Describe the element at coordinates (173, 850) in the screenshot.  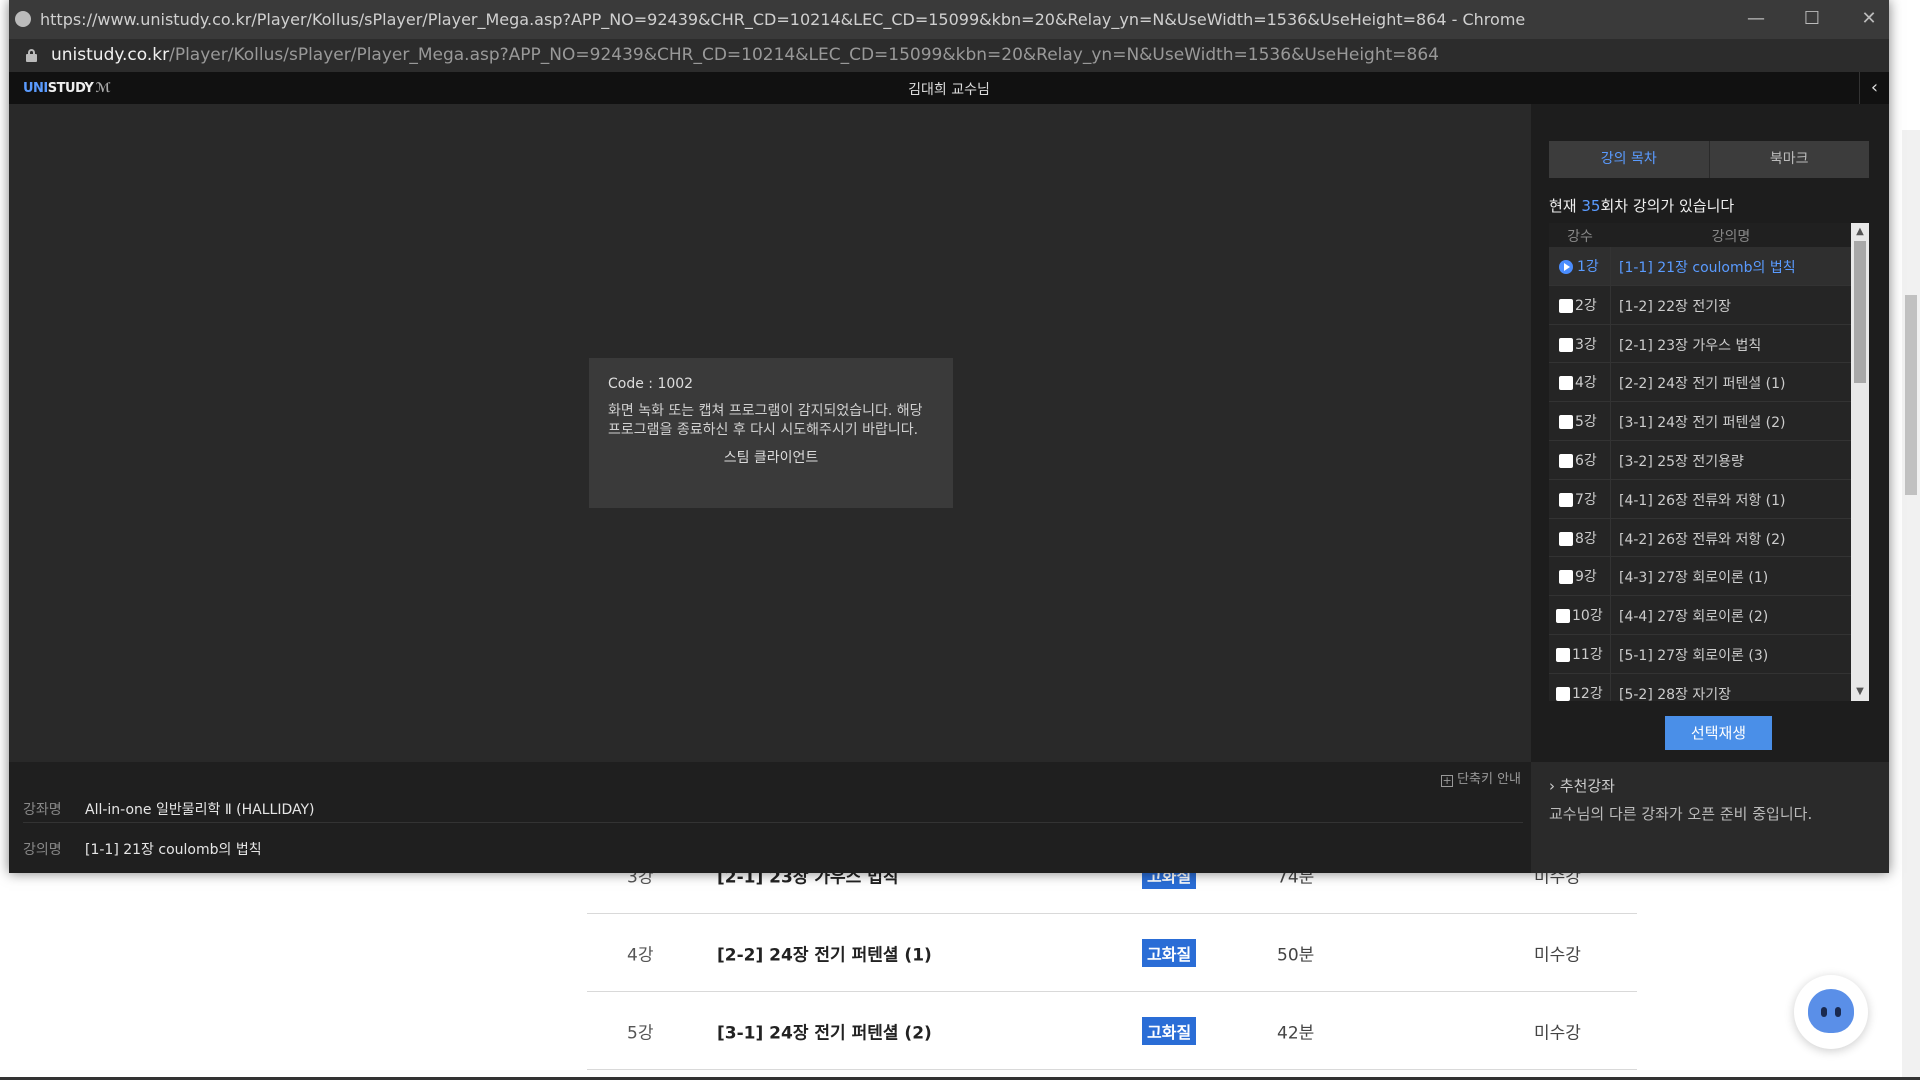
I see `lecture-name-value: [1-1] 21장 coulomb의 법칙` at that location.